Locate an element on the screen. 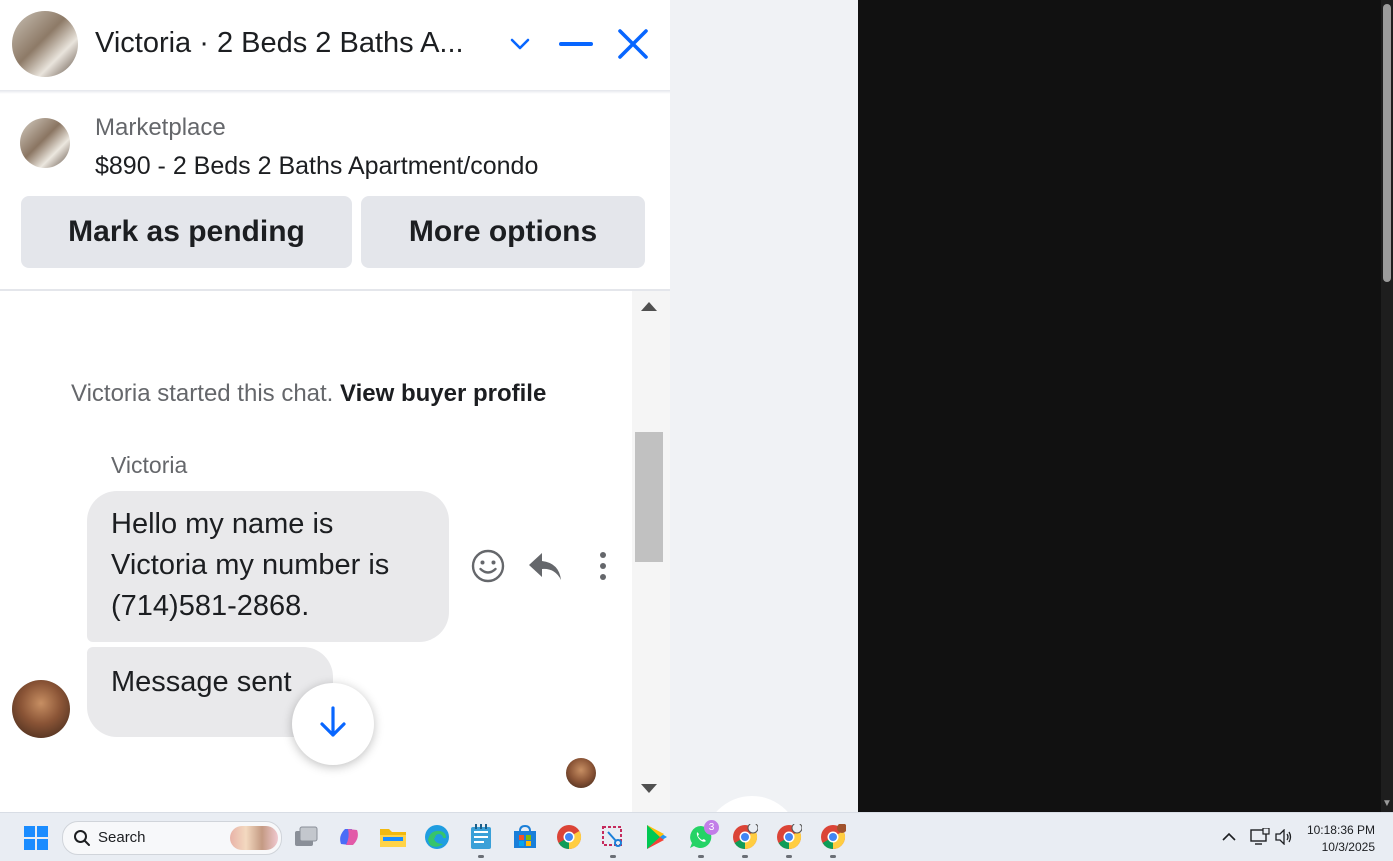 This screenshot has height=861, width=1393. close-icon is located at coordinates (633, 44).